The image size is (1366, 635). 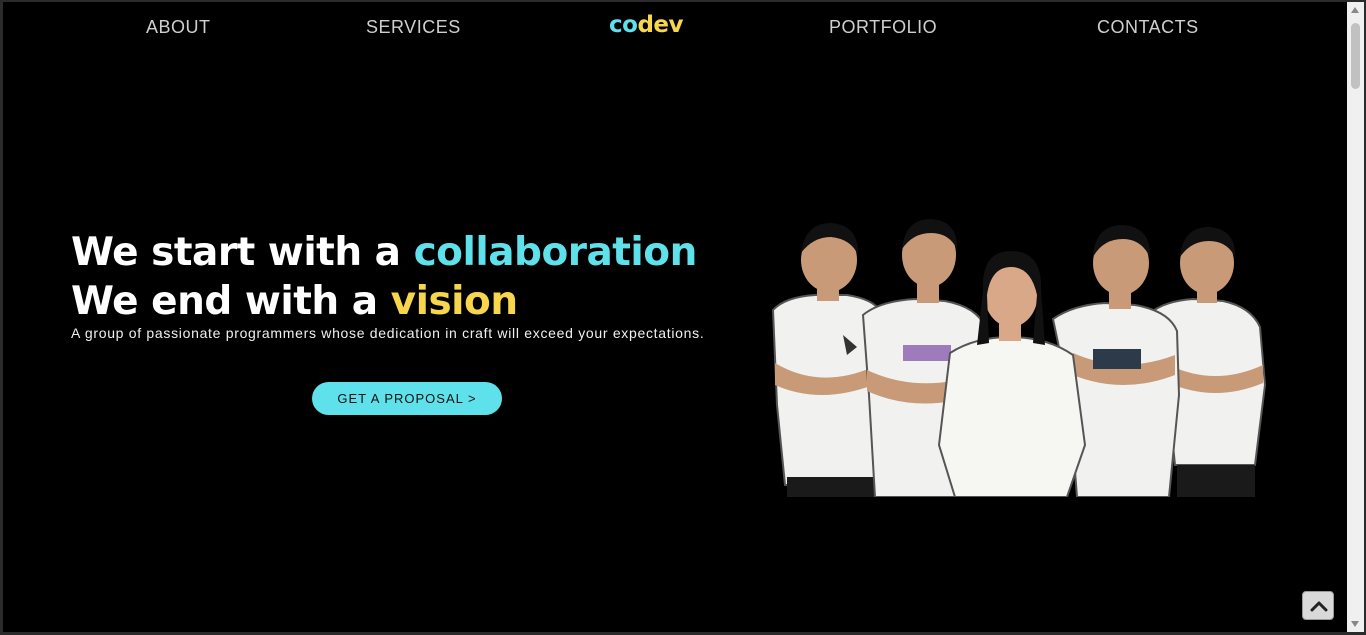 I want to click on codev-logo: codev, so click(x=646, y=25).